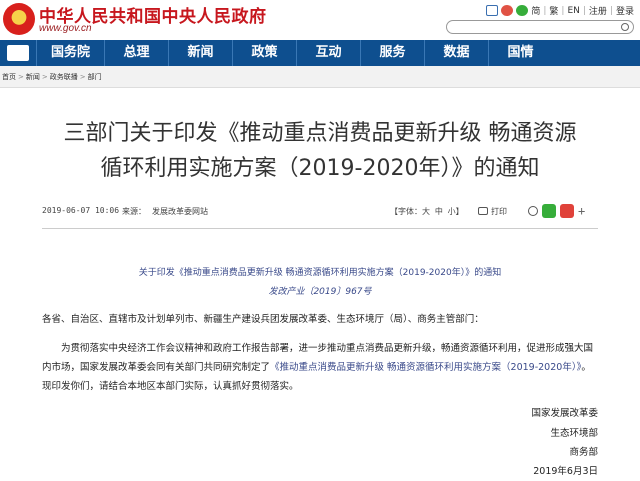  What do you see at coordinates (492, 10) in the screenshot?
I see `mail-icon` at bounding box center [492, 10].